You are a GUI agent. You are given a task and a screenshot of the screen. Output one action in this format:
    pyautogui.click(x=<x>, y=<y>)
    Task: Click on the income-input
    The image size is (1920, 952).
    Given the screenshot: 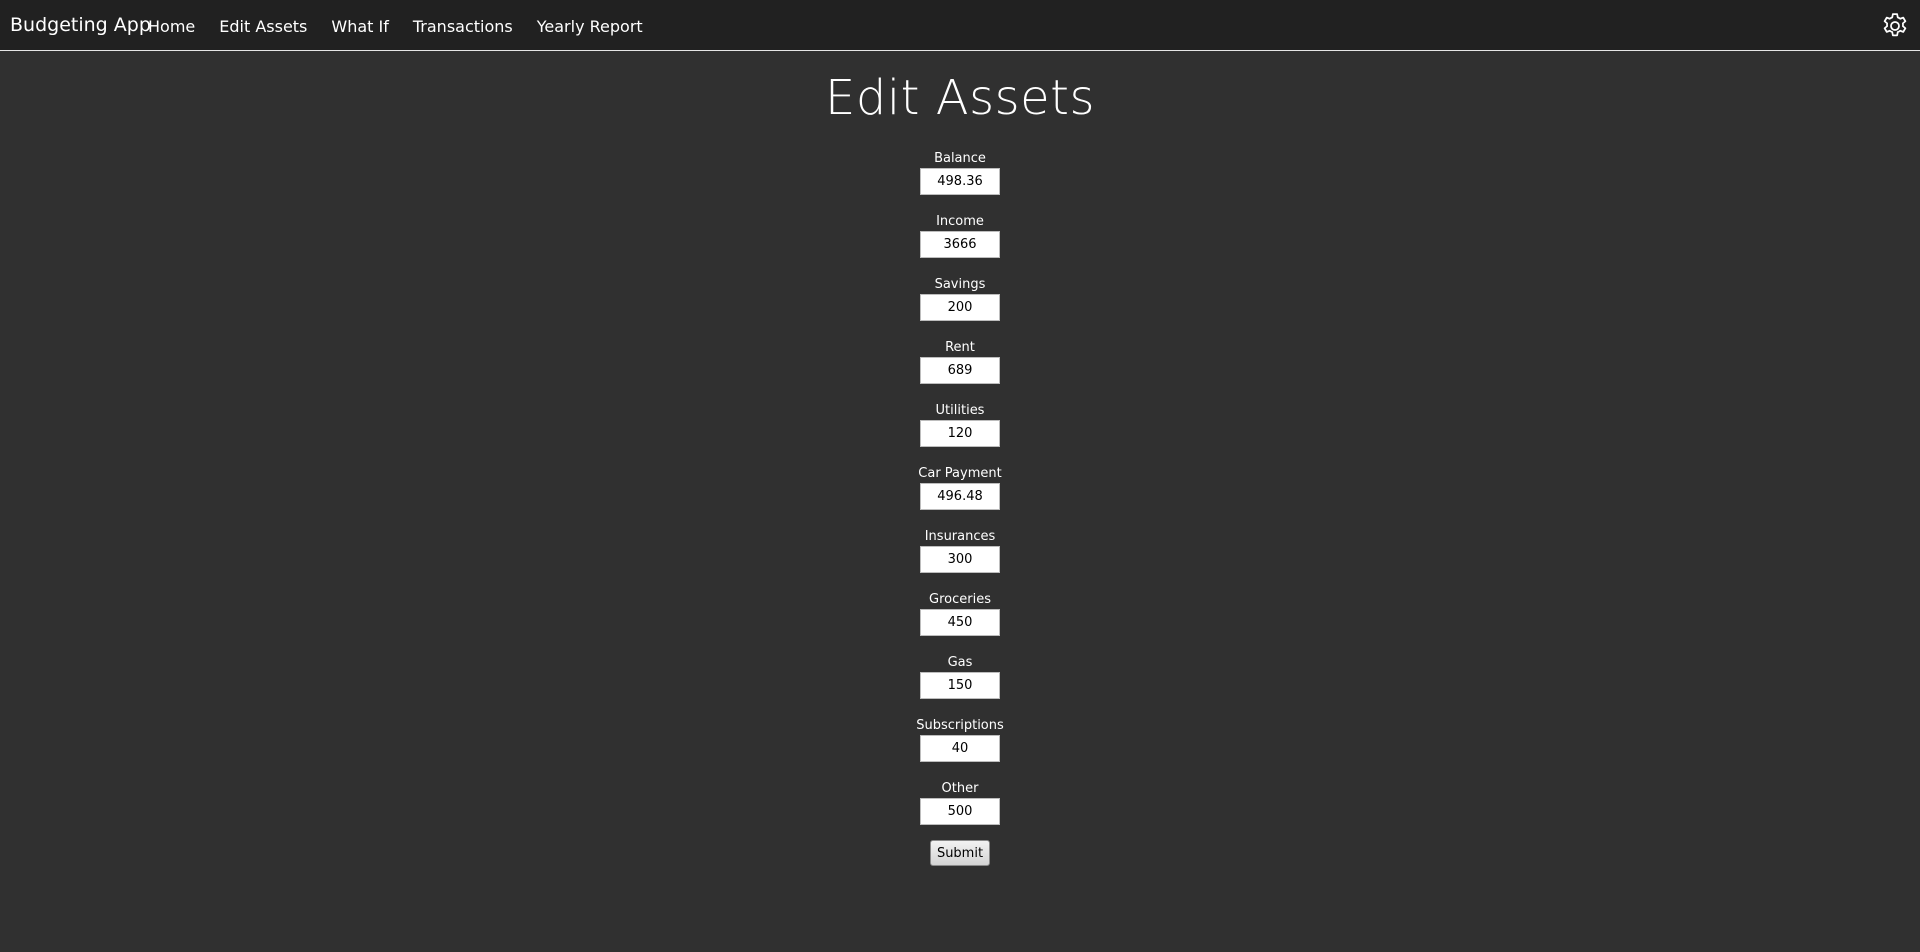 What is the action you would take?
    pyautogui.click(x=960, y=244)
    